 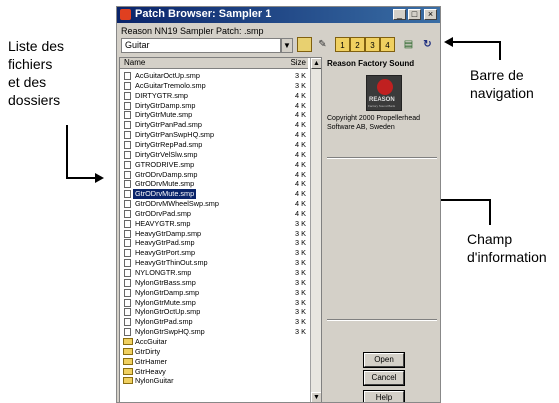 What do you see at coordinates (165, 164) in the screenshot?
I see `file-name: GTRODRIVE.smp` at bounding box center [165, 164].